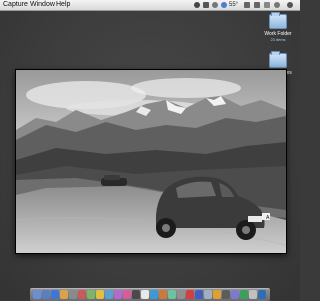 Image resolution: width=320 pixels, height=301 pixels. What do you see at coordinates (267, 5) in the screenshot?
I see `battery-icon` at bounding box center [267, 5].